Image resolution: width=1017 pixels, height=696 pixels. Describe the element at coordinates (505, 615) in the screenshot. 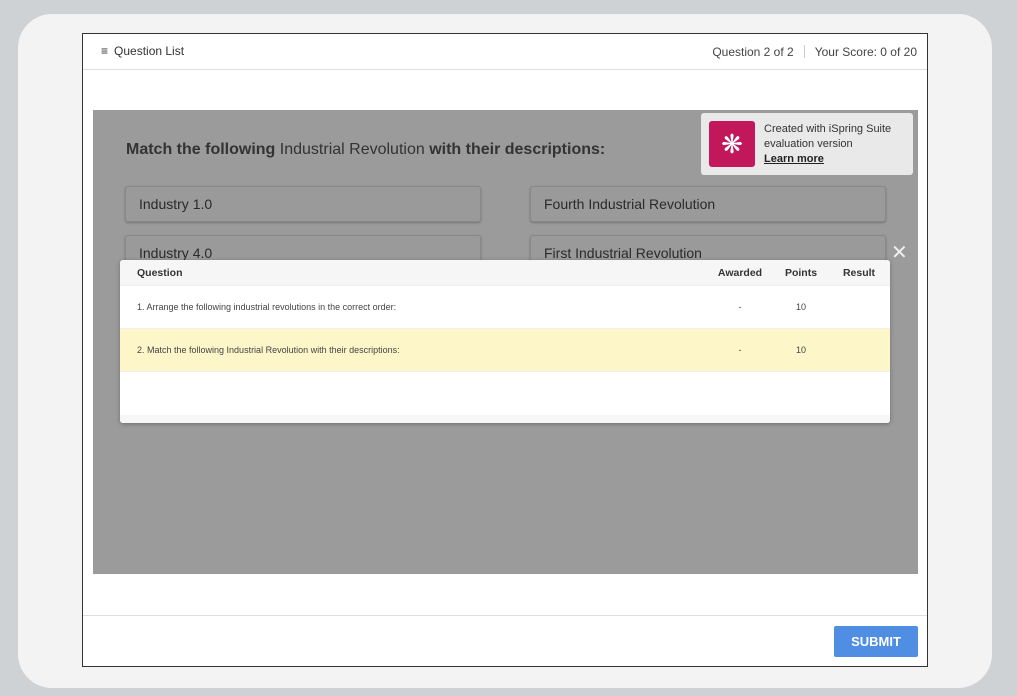

I see `footer-divider` at that location.